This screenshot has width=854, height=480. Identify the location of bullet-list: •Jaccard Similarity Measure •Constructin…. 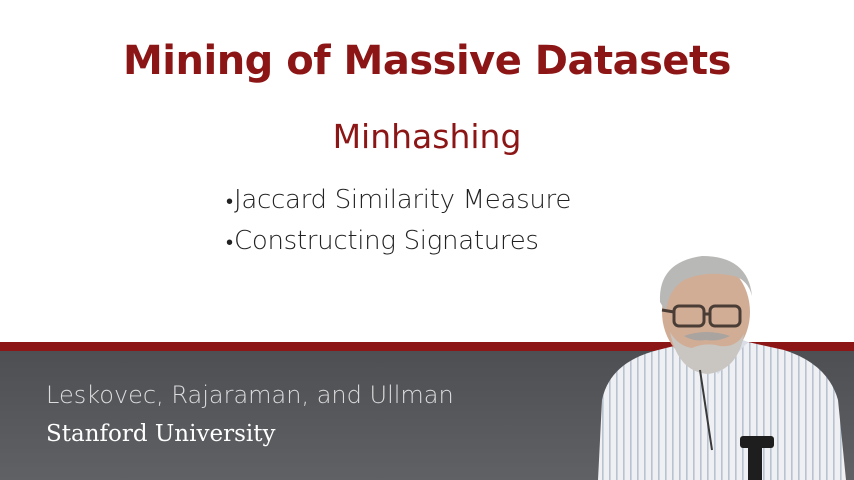
(398, 221).